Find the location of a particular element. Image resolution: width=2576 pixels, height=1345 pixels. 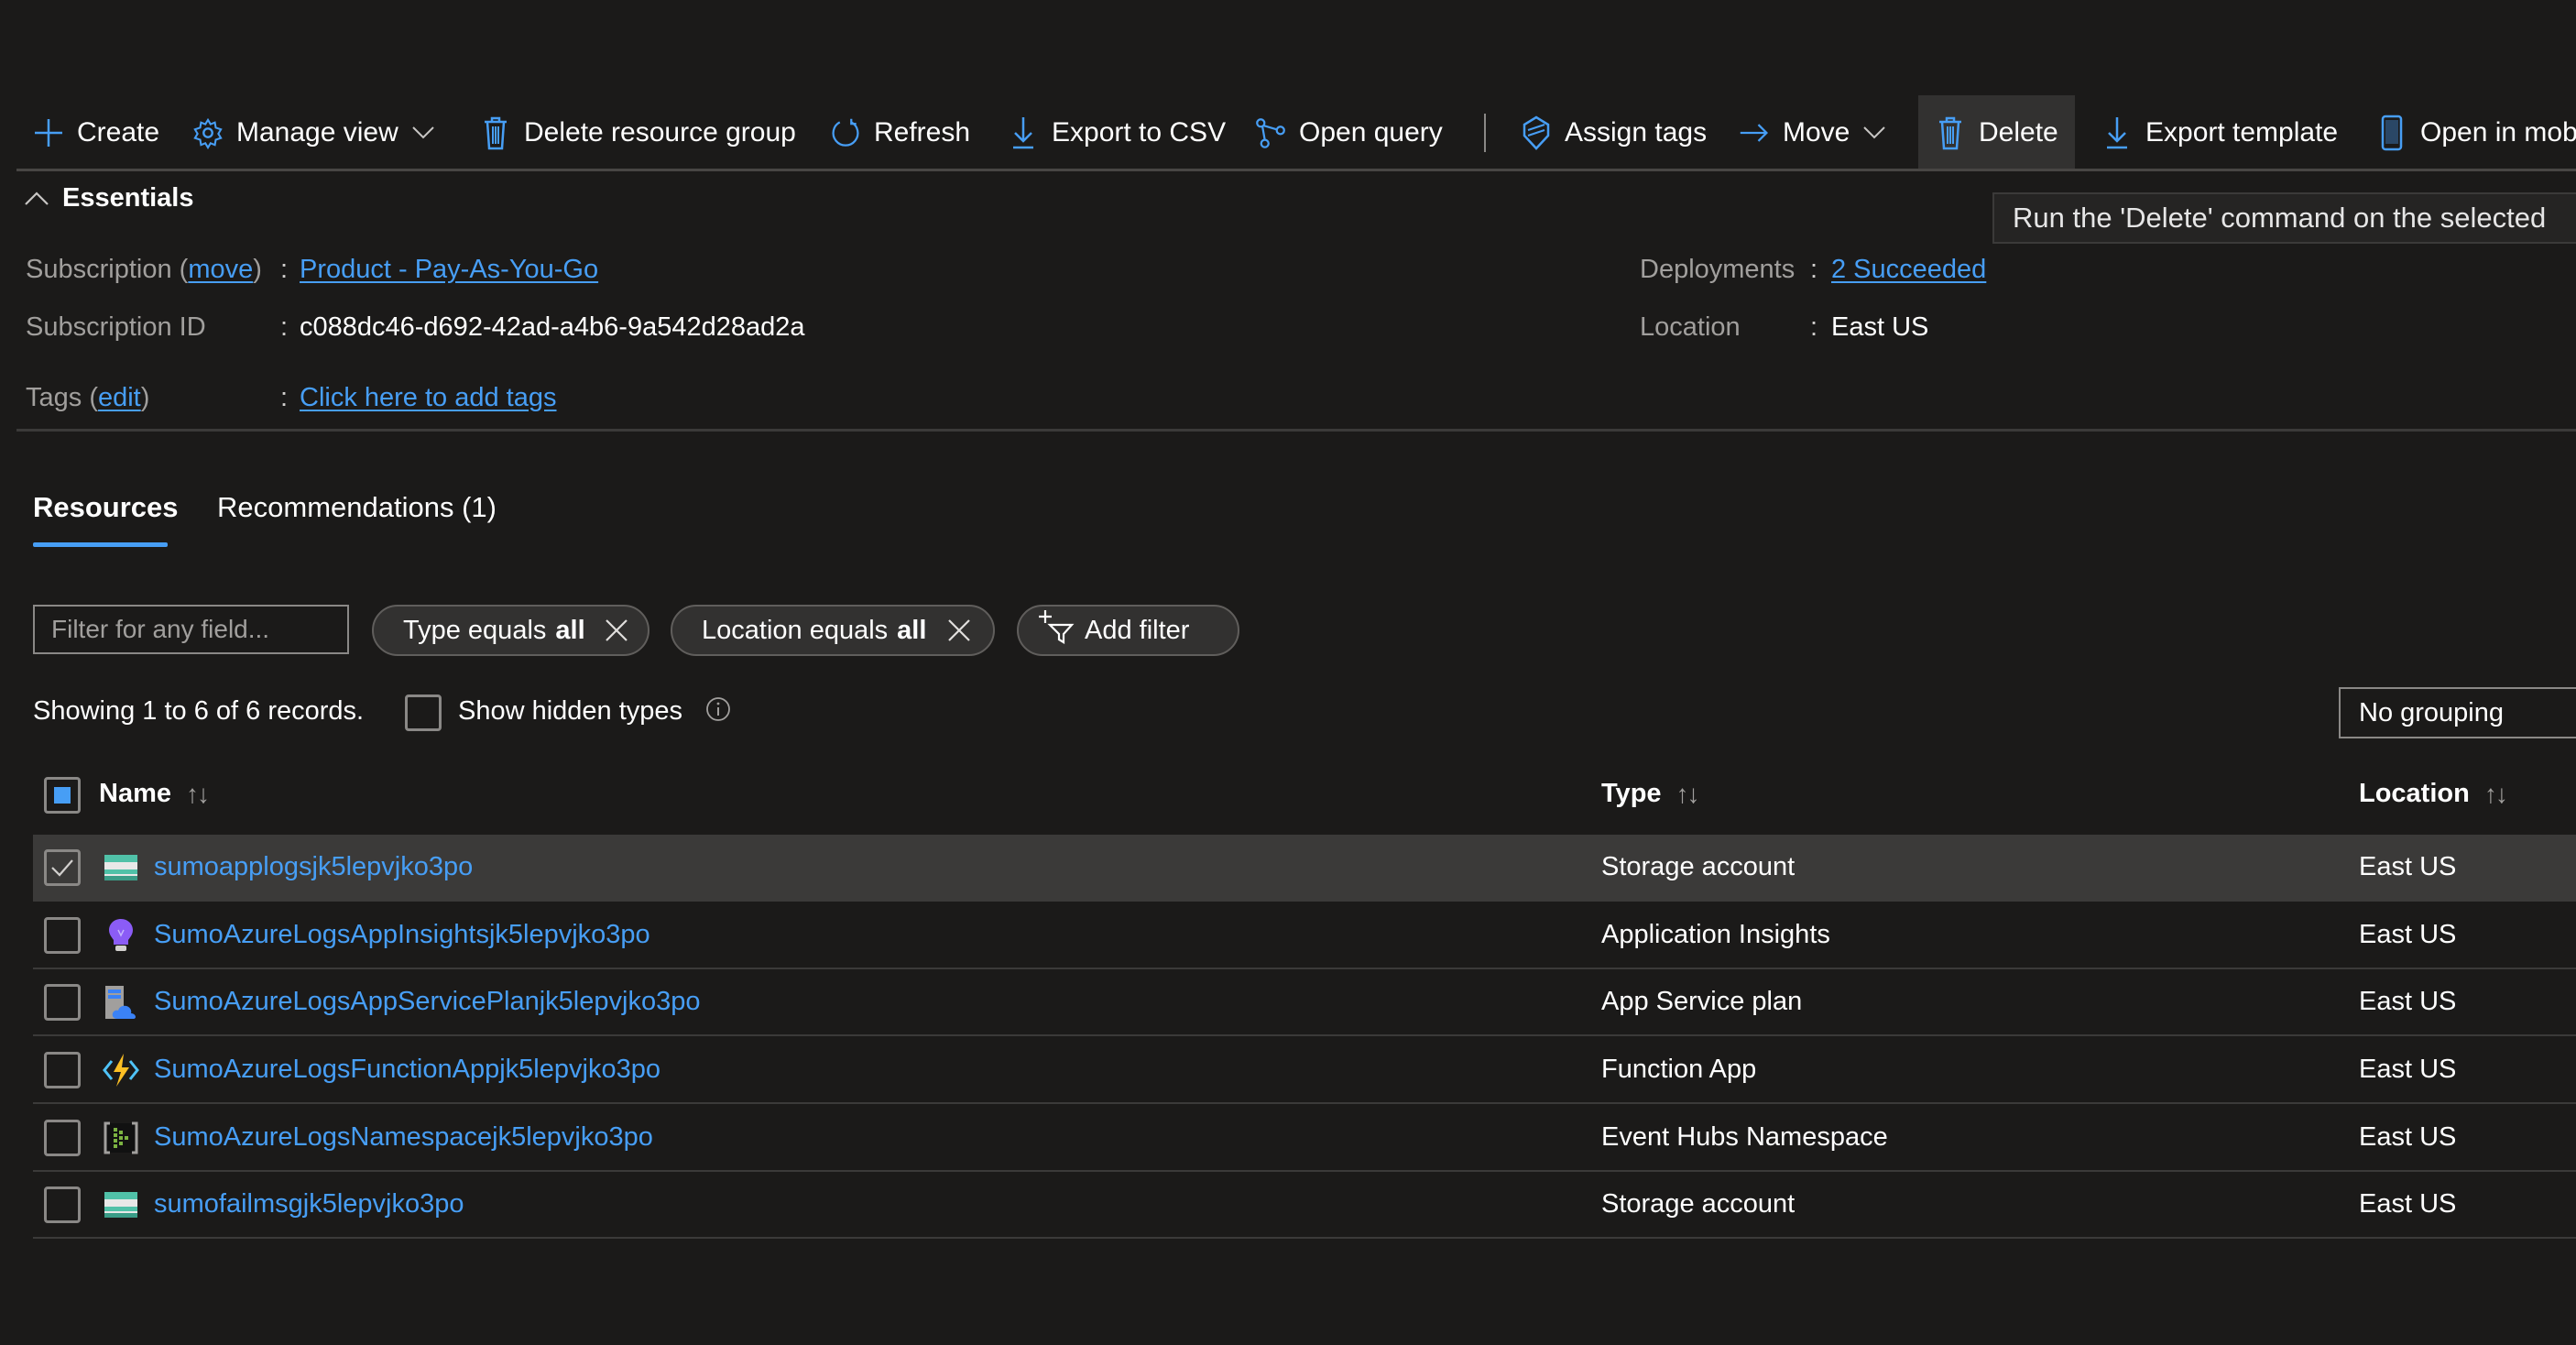

add-tags-link: Click here to add tags is located at coordinates (428, 398).